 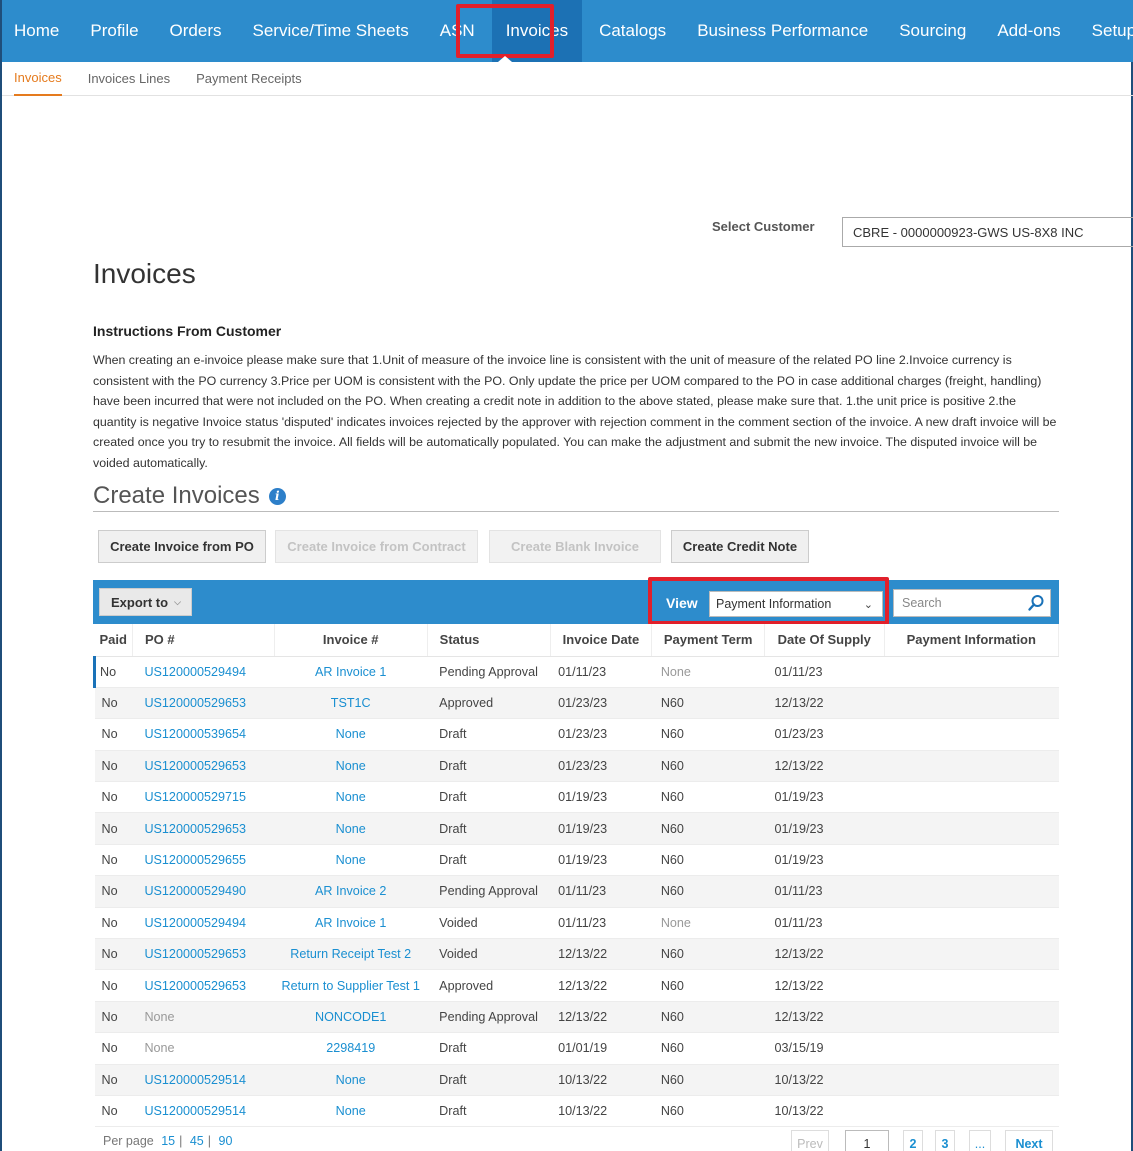 I want to click on cell-status: Approved, so click(x=489, y=703).